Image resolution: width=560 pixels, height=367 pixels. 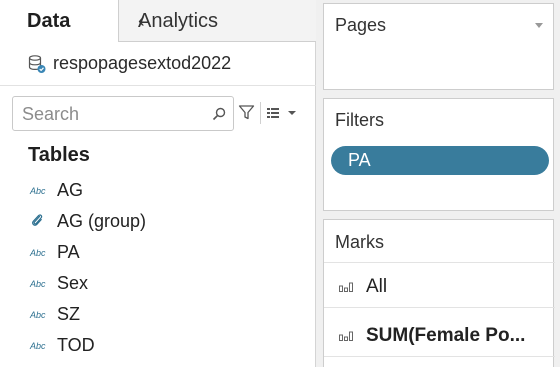 I want to click on filter-pill-label: PA, so click(x=359, y=160).